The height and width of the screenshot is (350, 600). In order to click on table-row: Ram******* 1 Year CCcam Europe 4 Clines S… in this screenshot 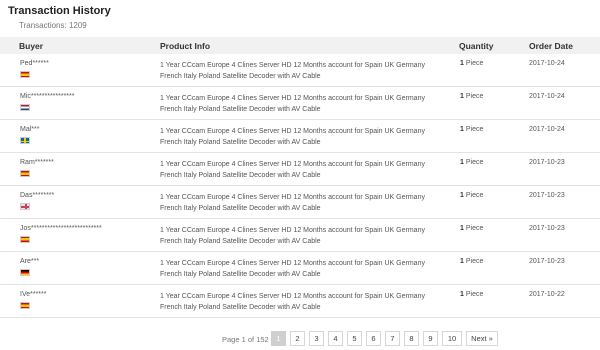, I will do `click(300, 169)`.